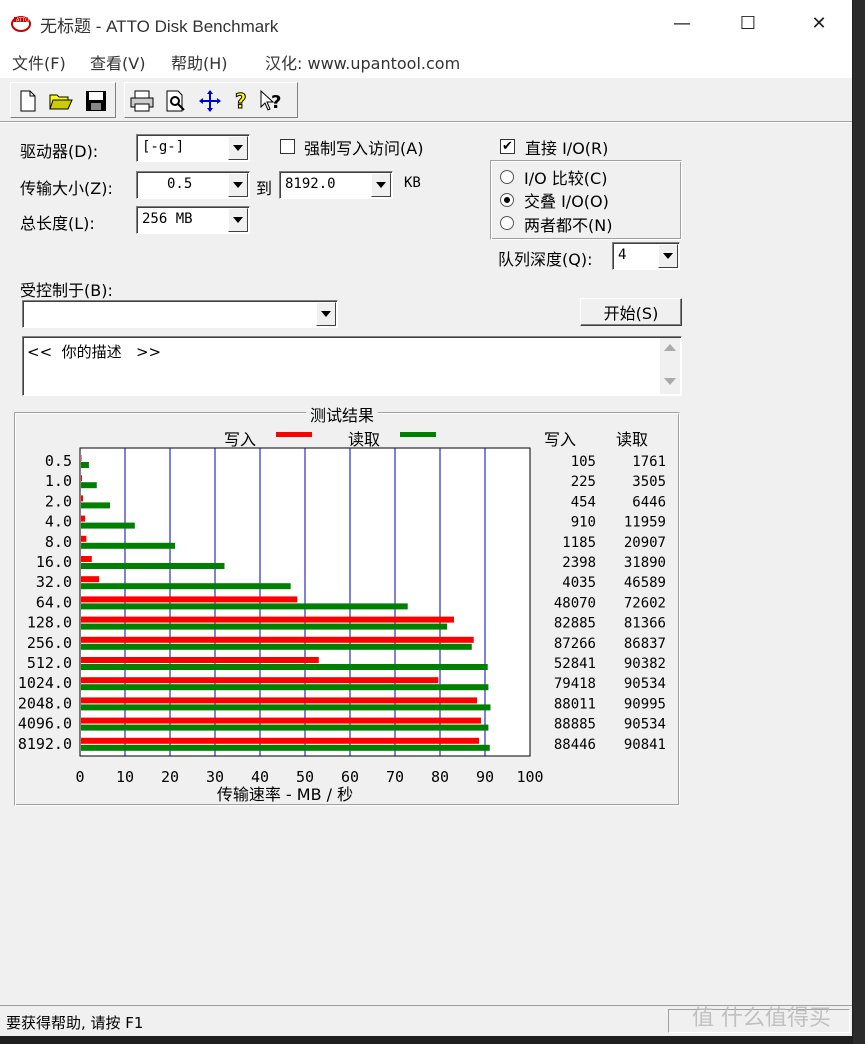  Describe the element at coordinates (57, 223) in the screenshot. I see `total-length-label: 总长度(L):` at that location.